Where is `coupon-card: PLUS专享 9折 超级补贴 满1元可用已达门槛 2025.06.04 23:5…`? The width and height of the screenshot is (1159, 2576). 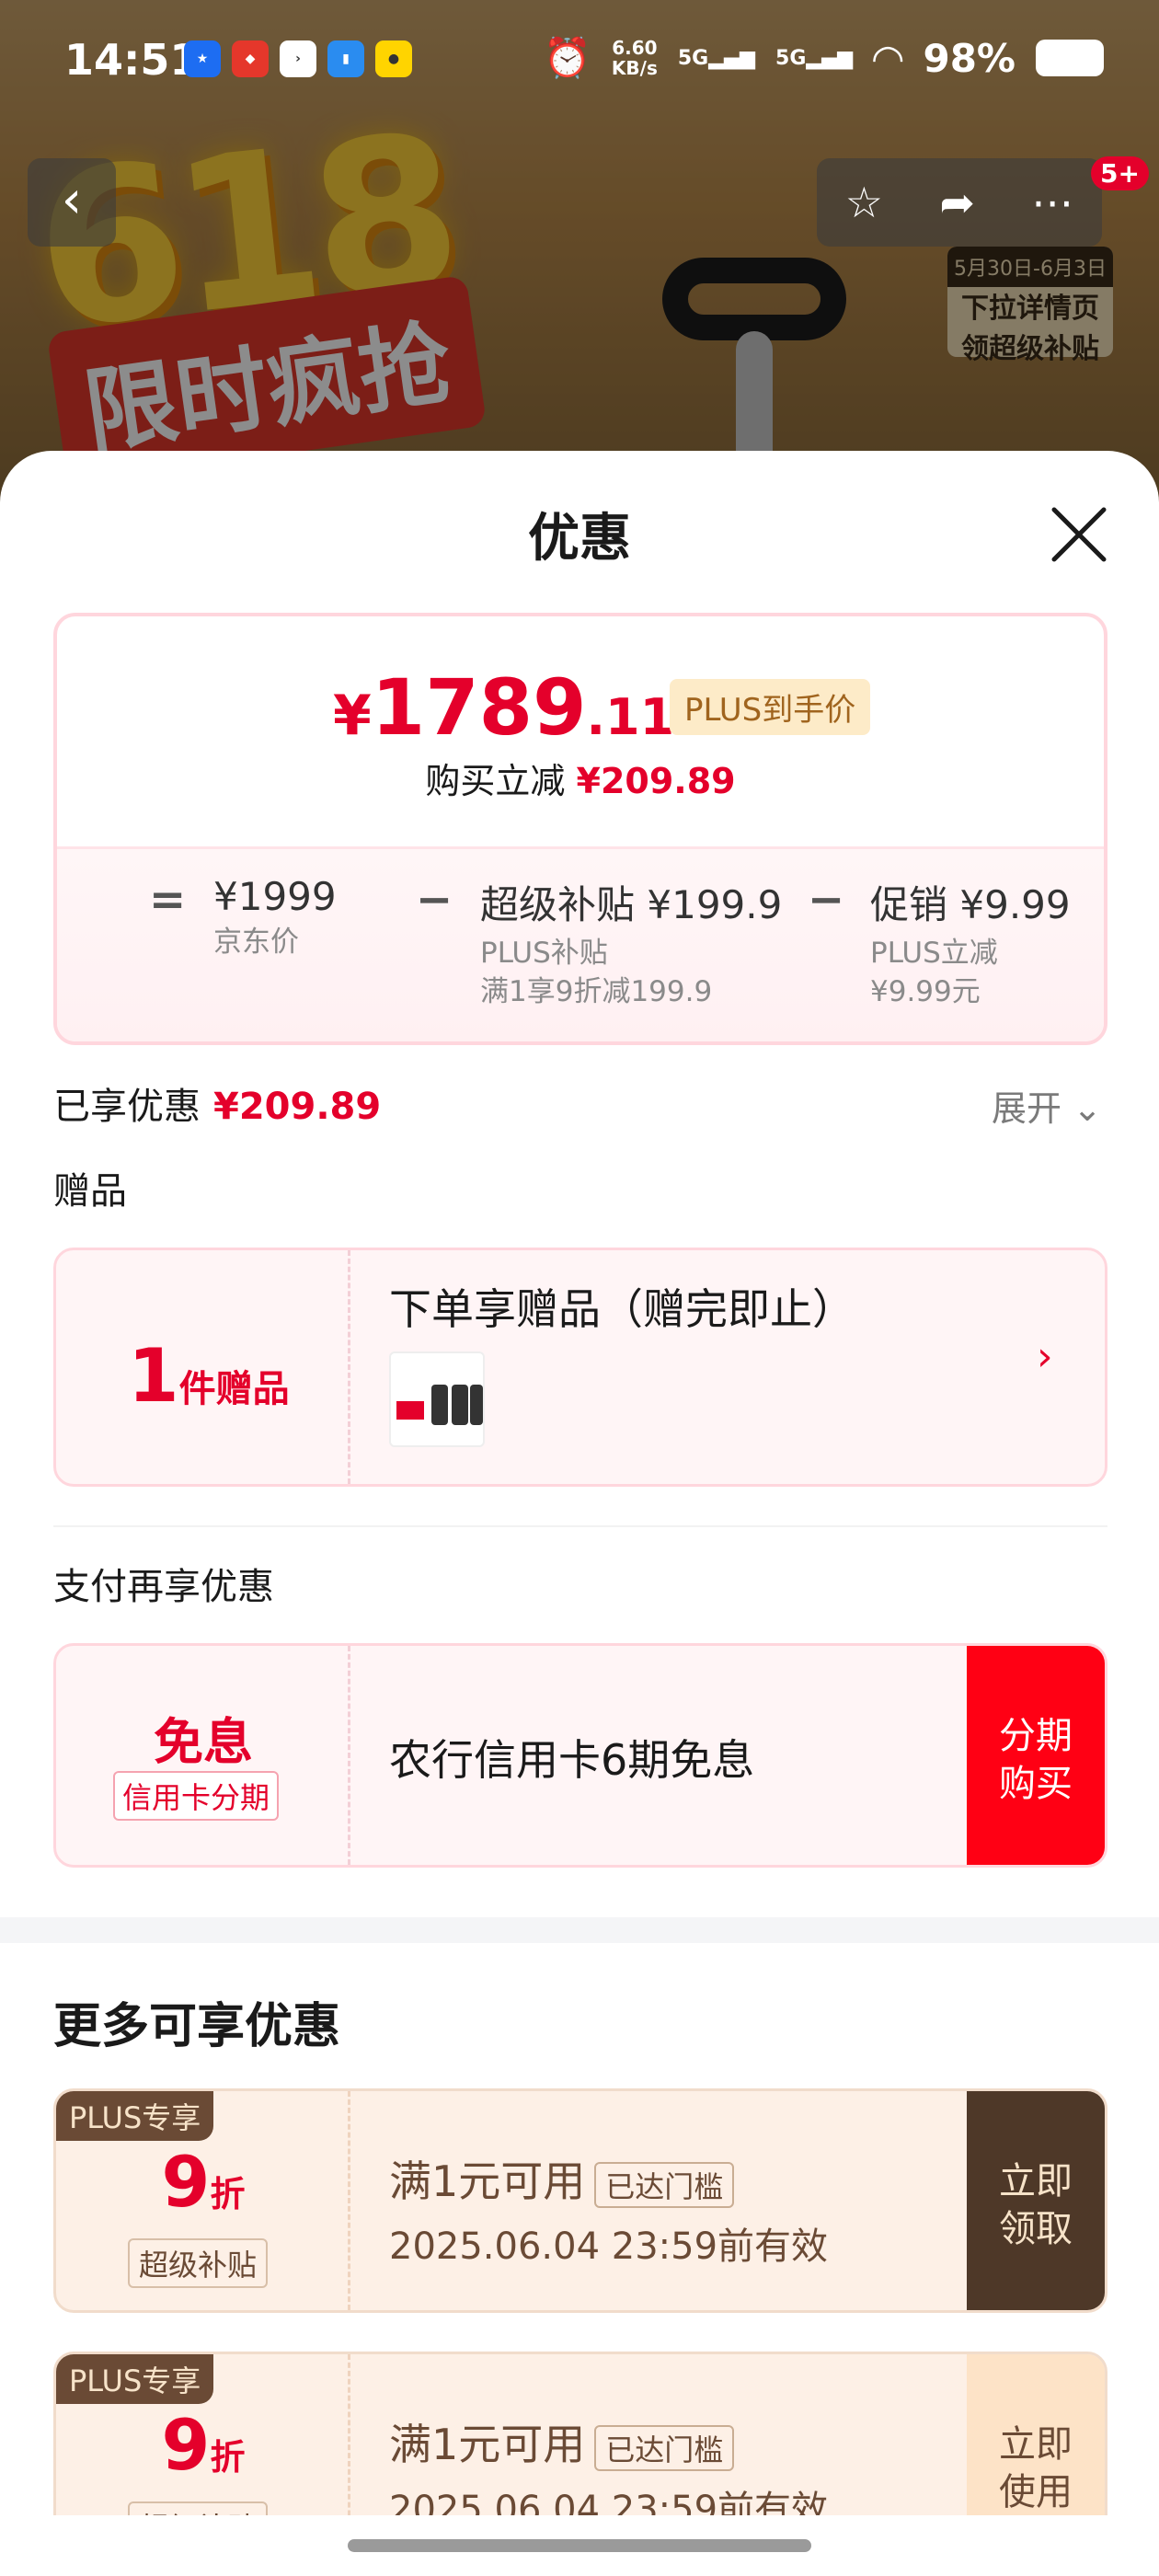
coupon-card: PLUS专享 9折 超级补贴 满1元可用已达门槛 2025.06.04 23:5… is located at coordinates (580, 2200).